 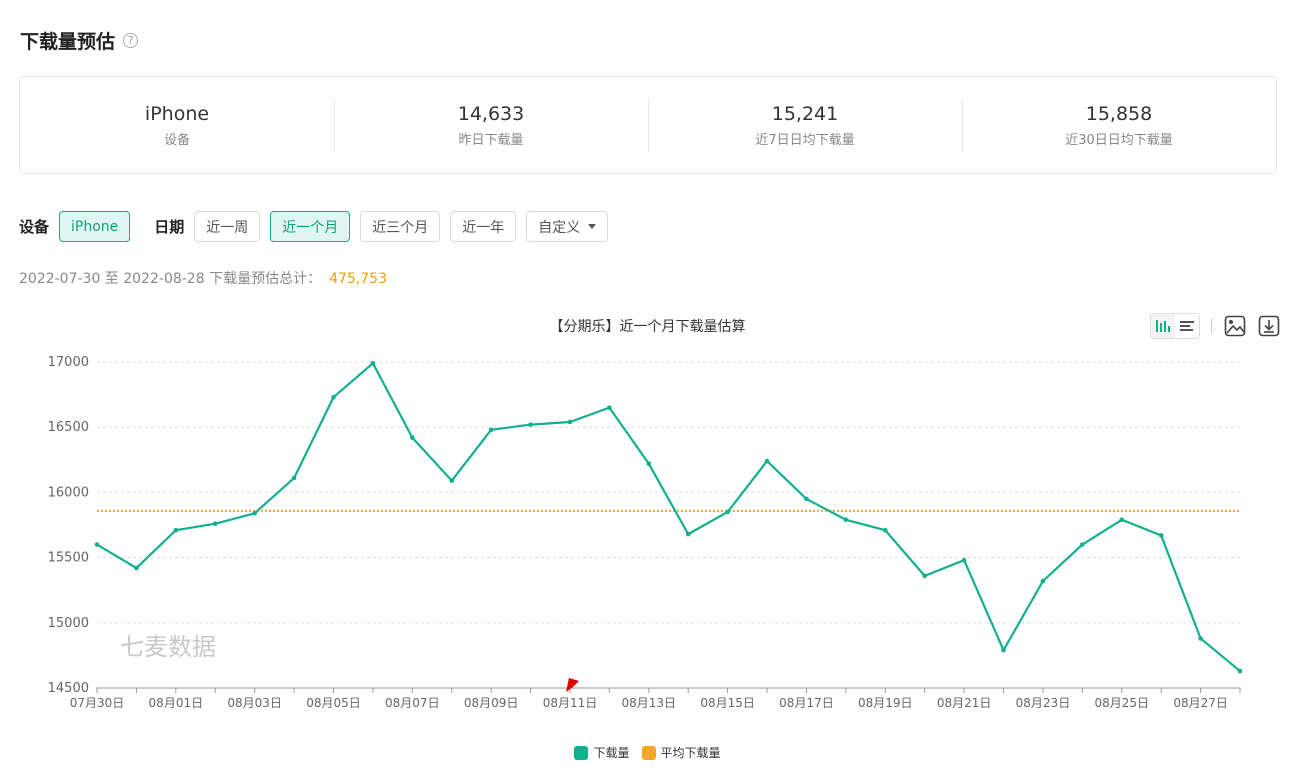 What do you see at coordinates (68, 42) in the screenshot?
I see `page-title: 下载量预估` at bounding box center [68, 42].